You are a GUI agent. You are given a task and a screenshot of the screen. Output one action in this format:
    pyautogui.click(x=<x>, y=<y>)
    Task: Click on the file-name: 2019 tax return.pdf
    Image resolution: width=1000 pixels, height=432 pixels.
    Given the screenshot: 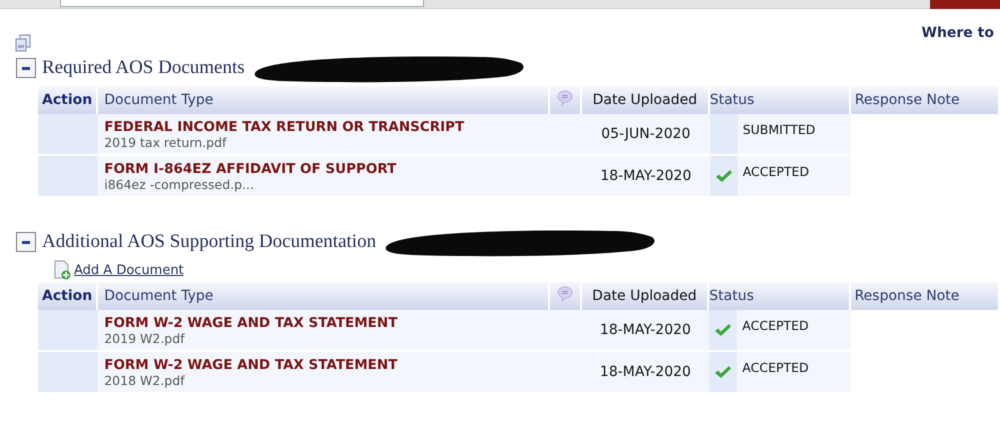 What is the action you would take?
    pyautogui.click(x=166, y=142)
    